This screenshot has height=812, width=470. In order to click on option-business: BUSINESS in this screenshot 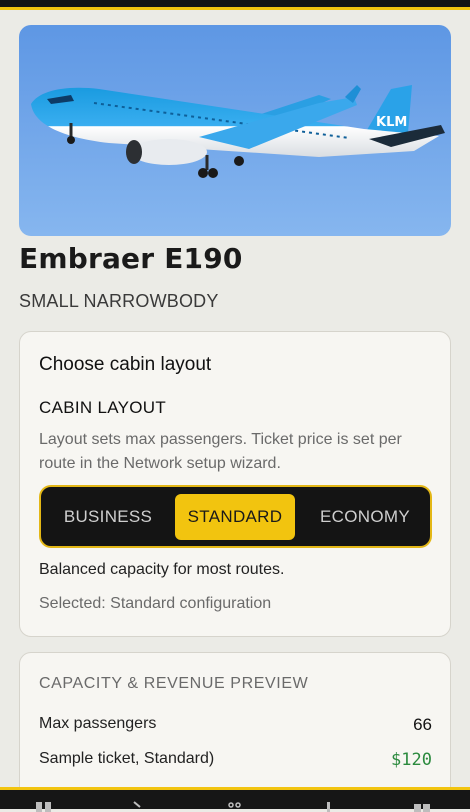, I will do `click(108, 517)`.